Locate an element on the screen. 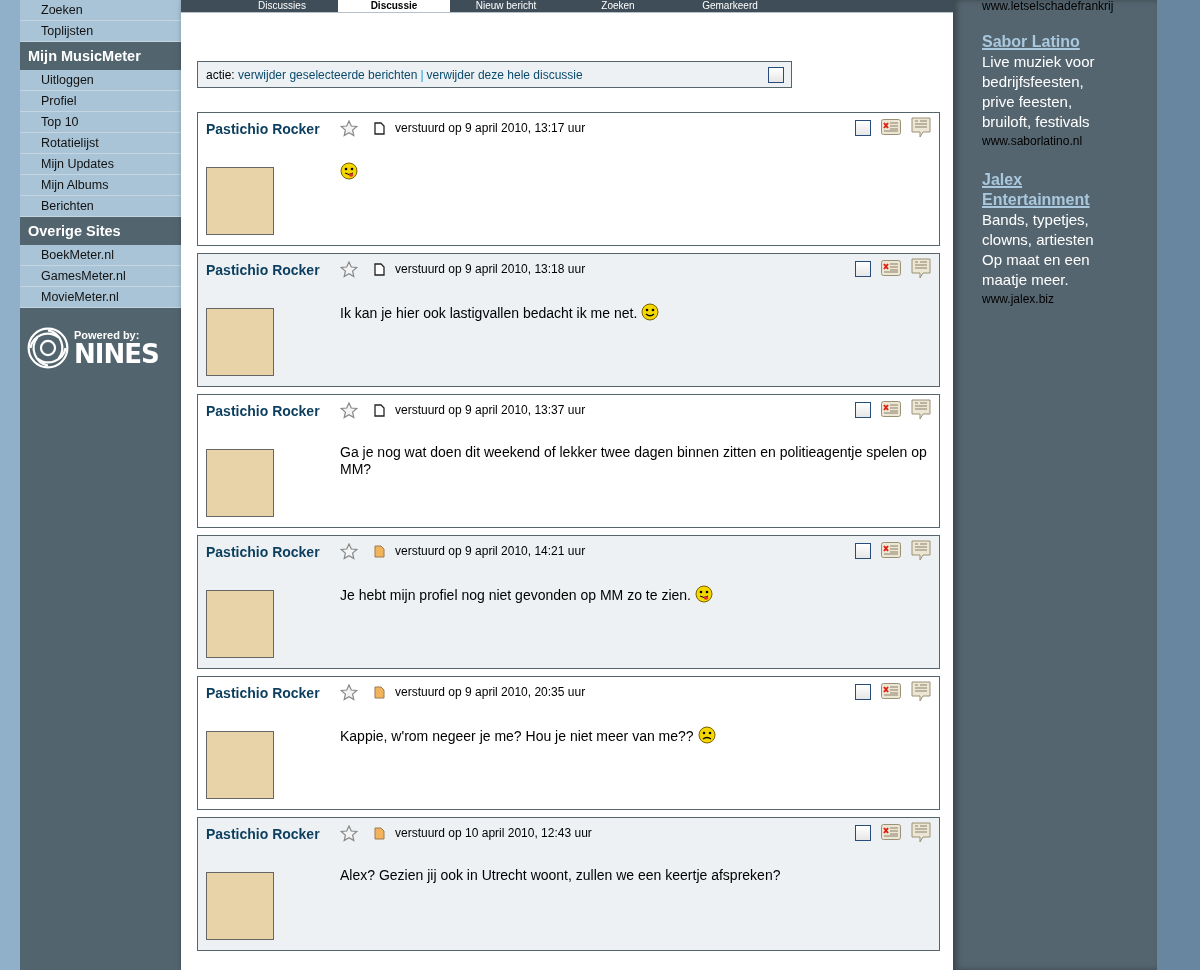  sidebar-link: Mijn Albums is located at coordinates (100, 185).